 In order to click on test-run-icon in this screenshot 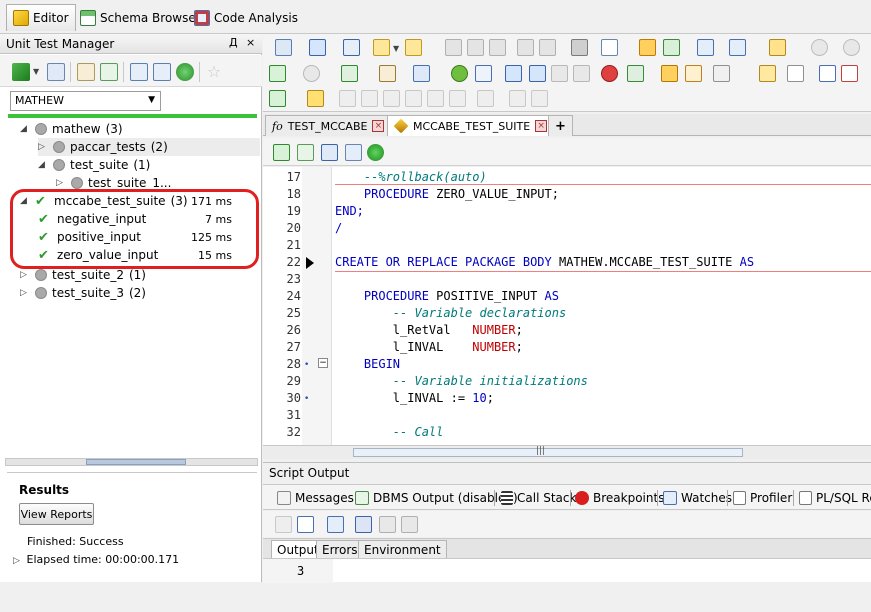, I will do `click(277, 98)`.